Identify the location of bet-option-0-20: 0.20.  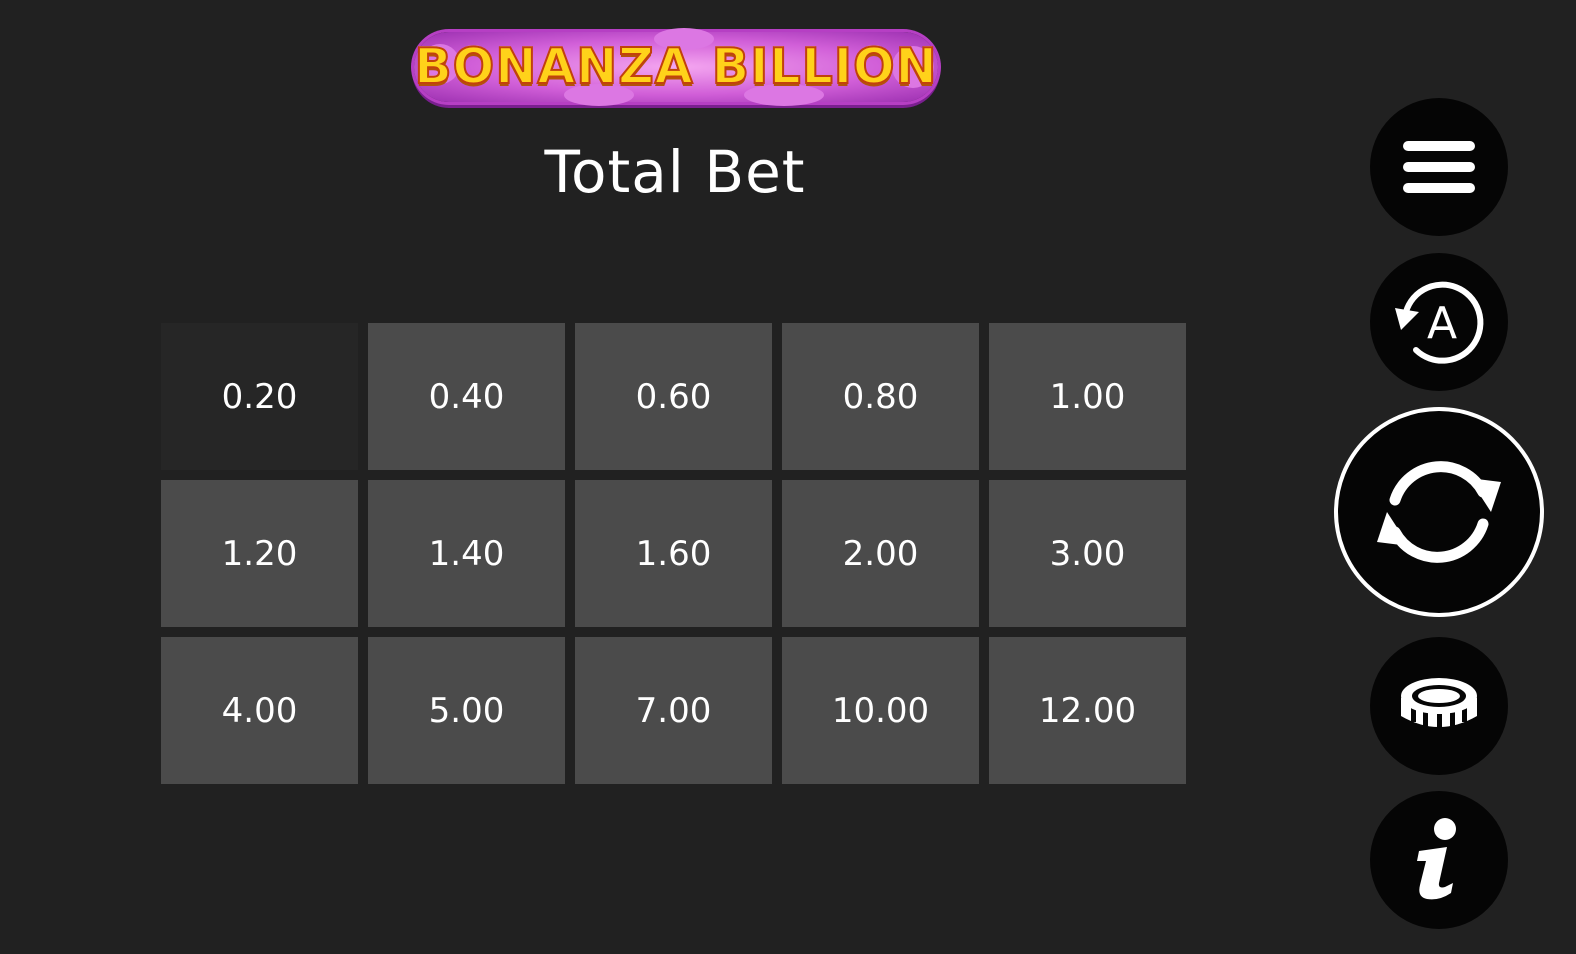
(259, 396).